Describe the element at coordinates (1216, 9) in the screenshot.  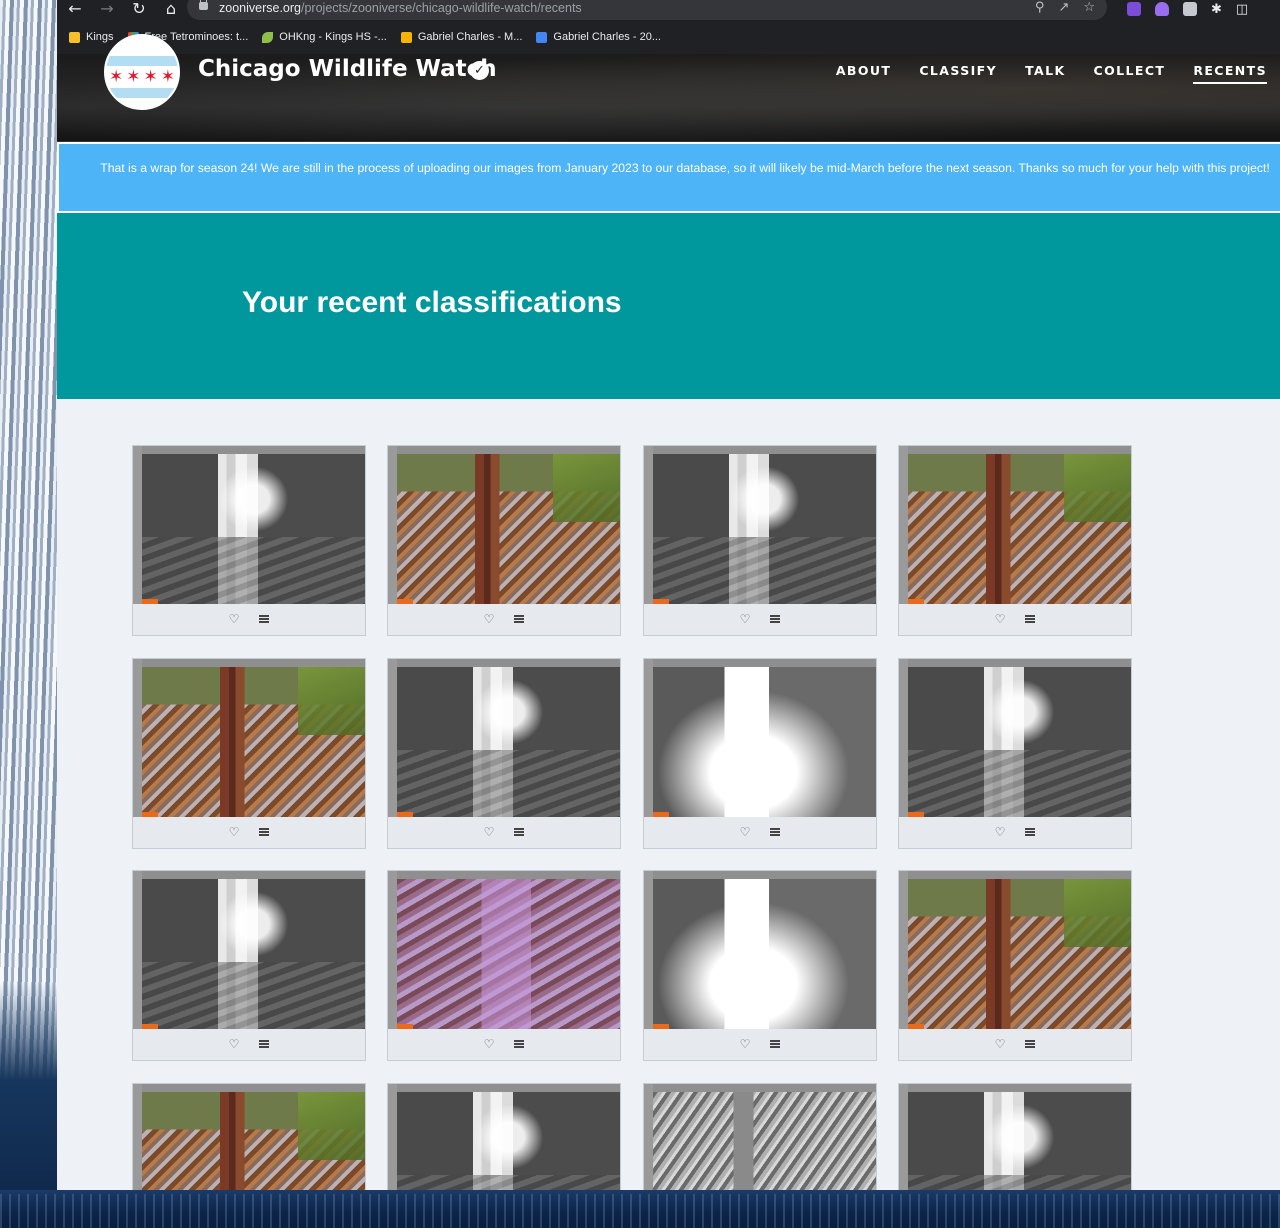
I see `puzzle-icon: ✱` at that location.